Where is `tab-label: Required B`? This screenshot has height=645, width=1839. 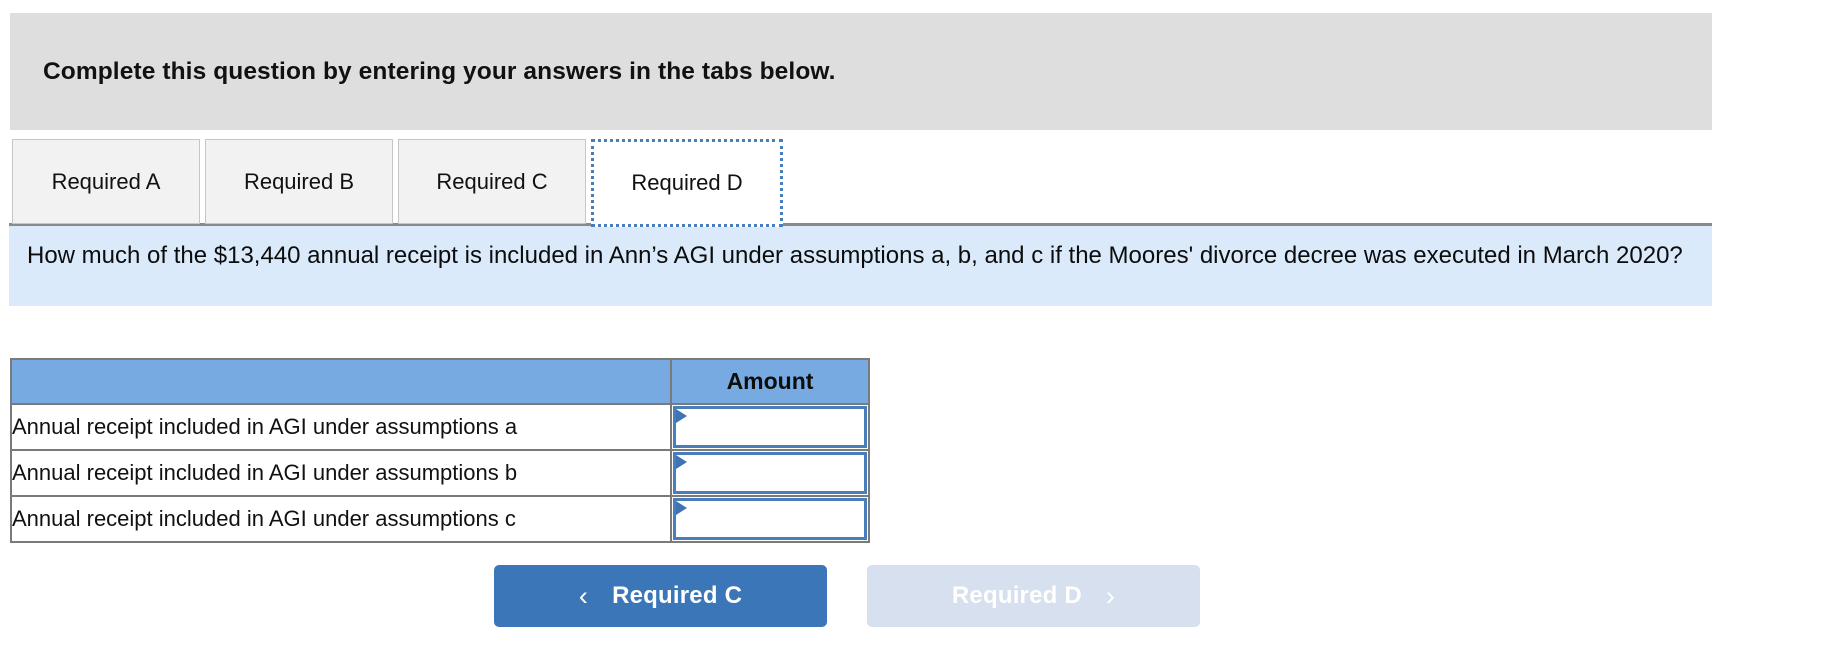
tab-label: Required B is located at coordinates (299, 181).